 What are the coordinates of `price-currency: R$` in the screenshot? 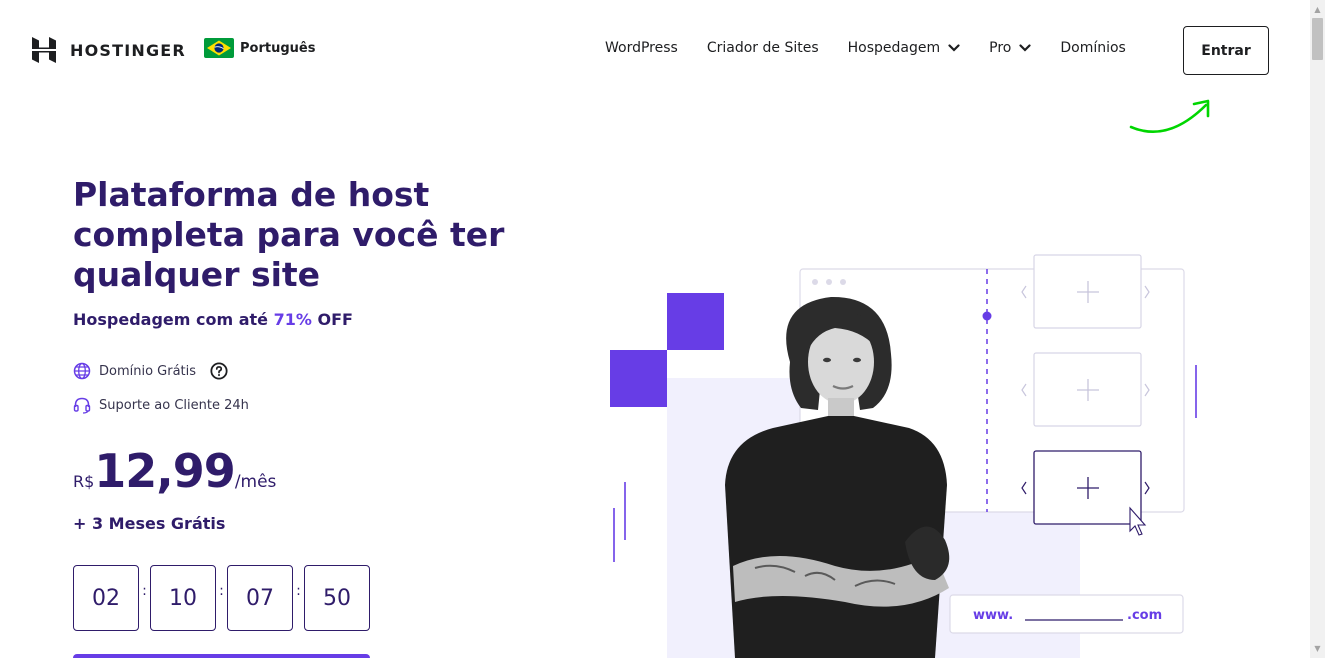 It's located at (84, 481).